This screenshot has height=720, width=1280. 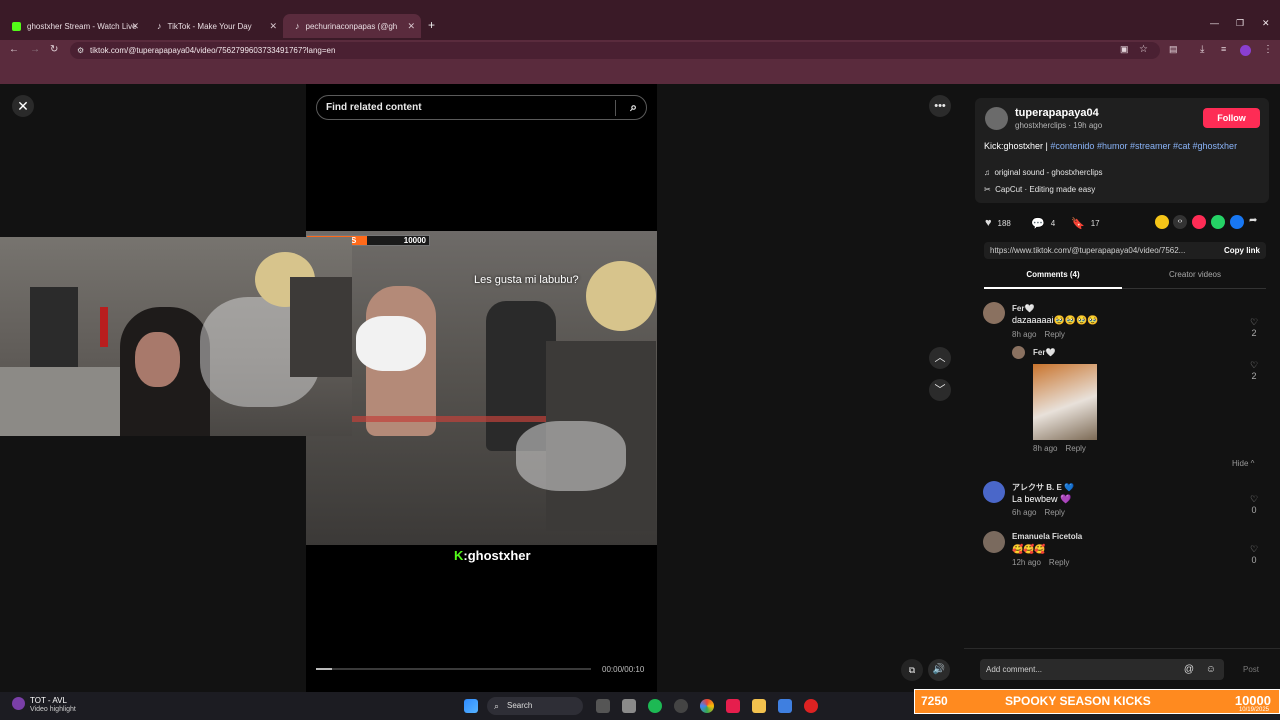 I want to click on cat, so click(x=391, y=343).